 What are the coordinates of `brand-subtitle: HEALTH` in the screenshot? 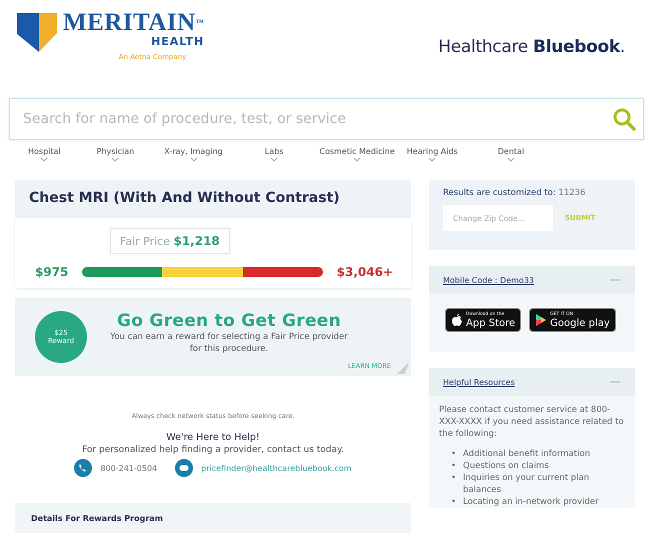 It's located at (177, 42).